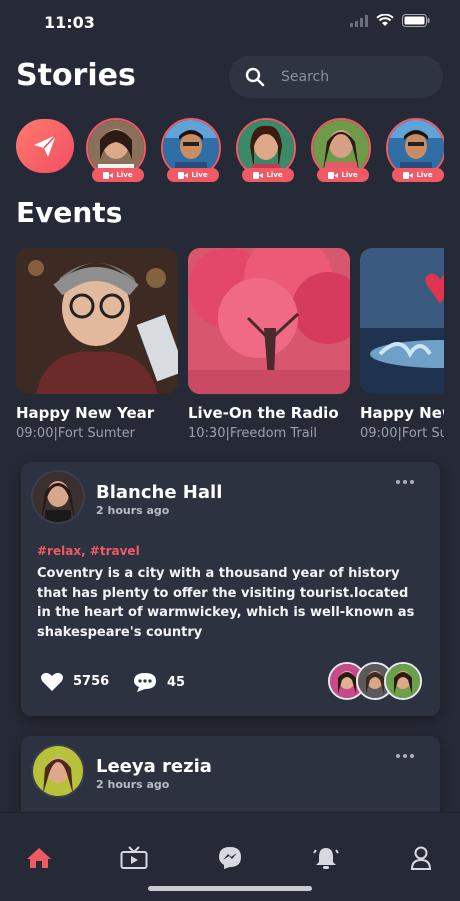 The width and height of the screenshot is (460, 901). I want to click on send-story-button, so click(45, 146).